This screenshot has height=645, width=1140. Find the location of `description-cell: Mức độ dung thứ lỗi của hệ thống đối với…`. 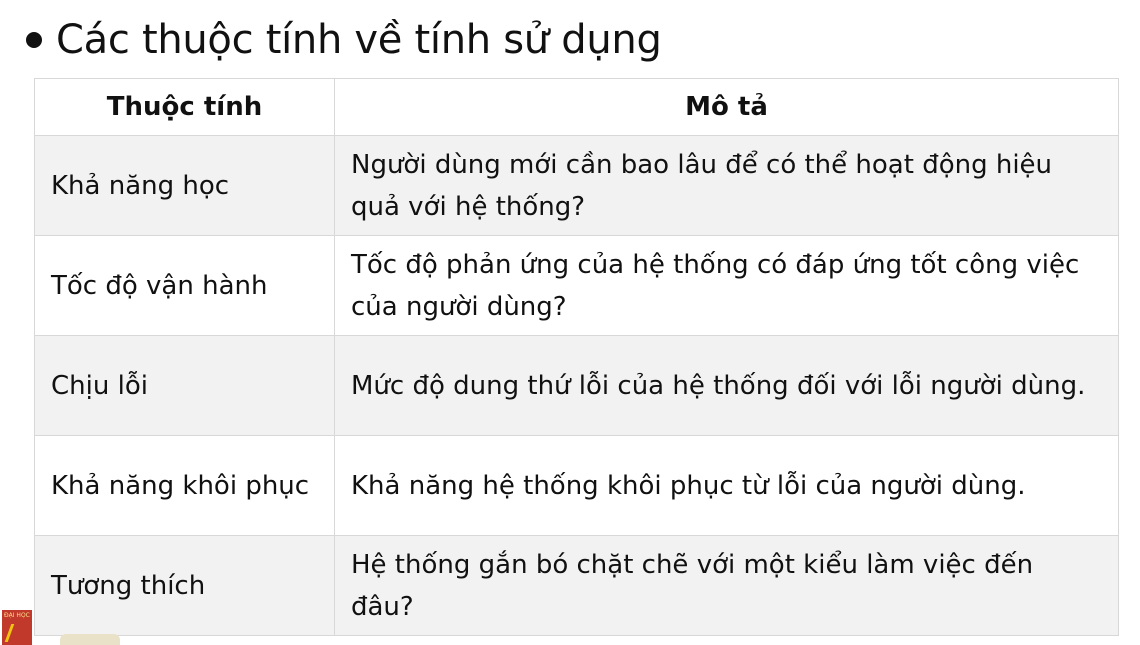

description-cell: Mức độ dung thứ lỗi của hệ thống đối với… is located at coordinates (726, 385).